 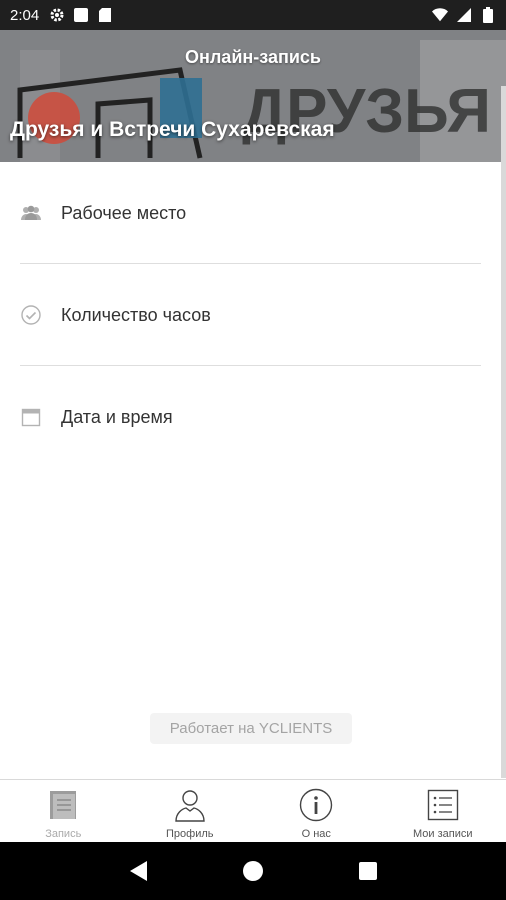 I want to click on tab-label: Профиль, so click(x=190, y=834).